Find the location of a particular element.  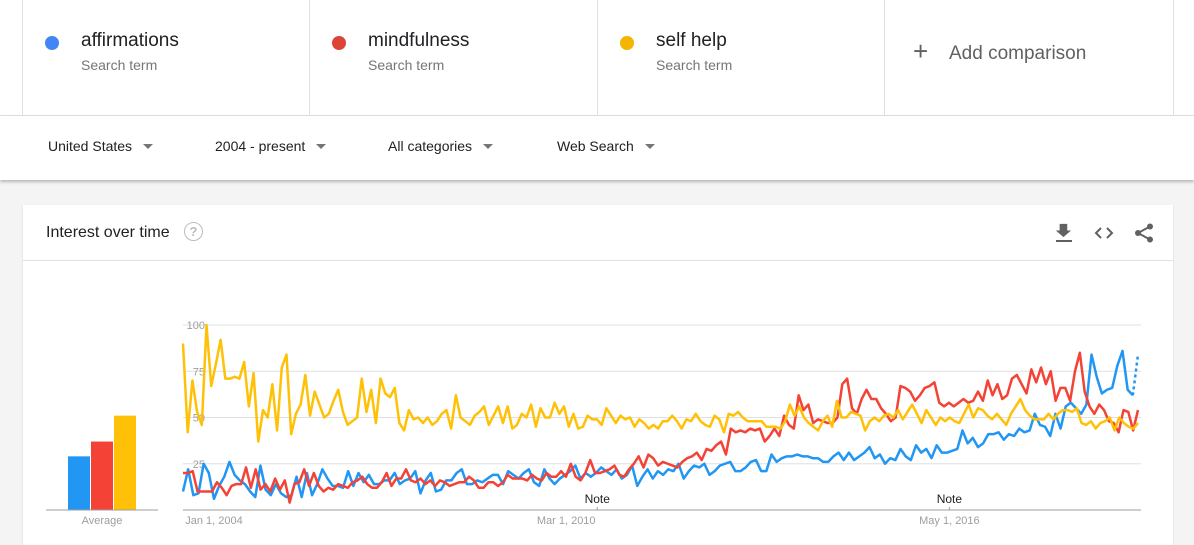

x-tick-label: May 1, 2016 is located at coordinates (949, 521).